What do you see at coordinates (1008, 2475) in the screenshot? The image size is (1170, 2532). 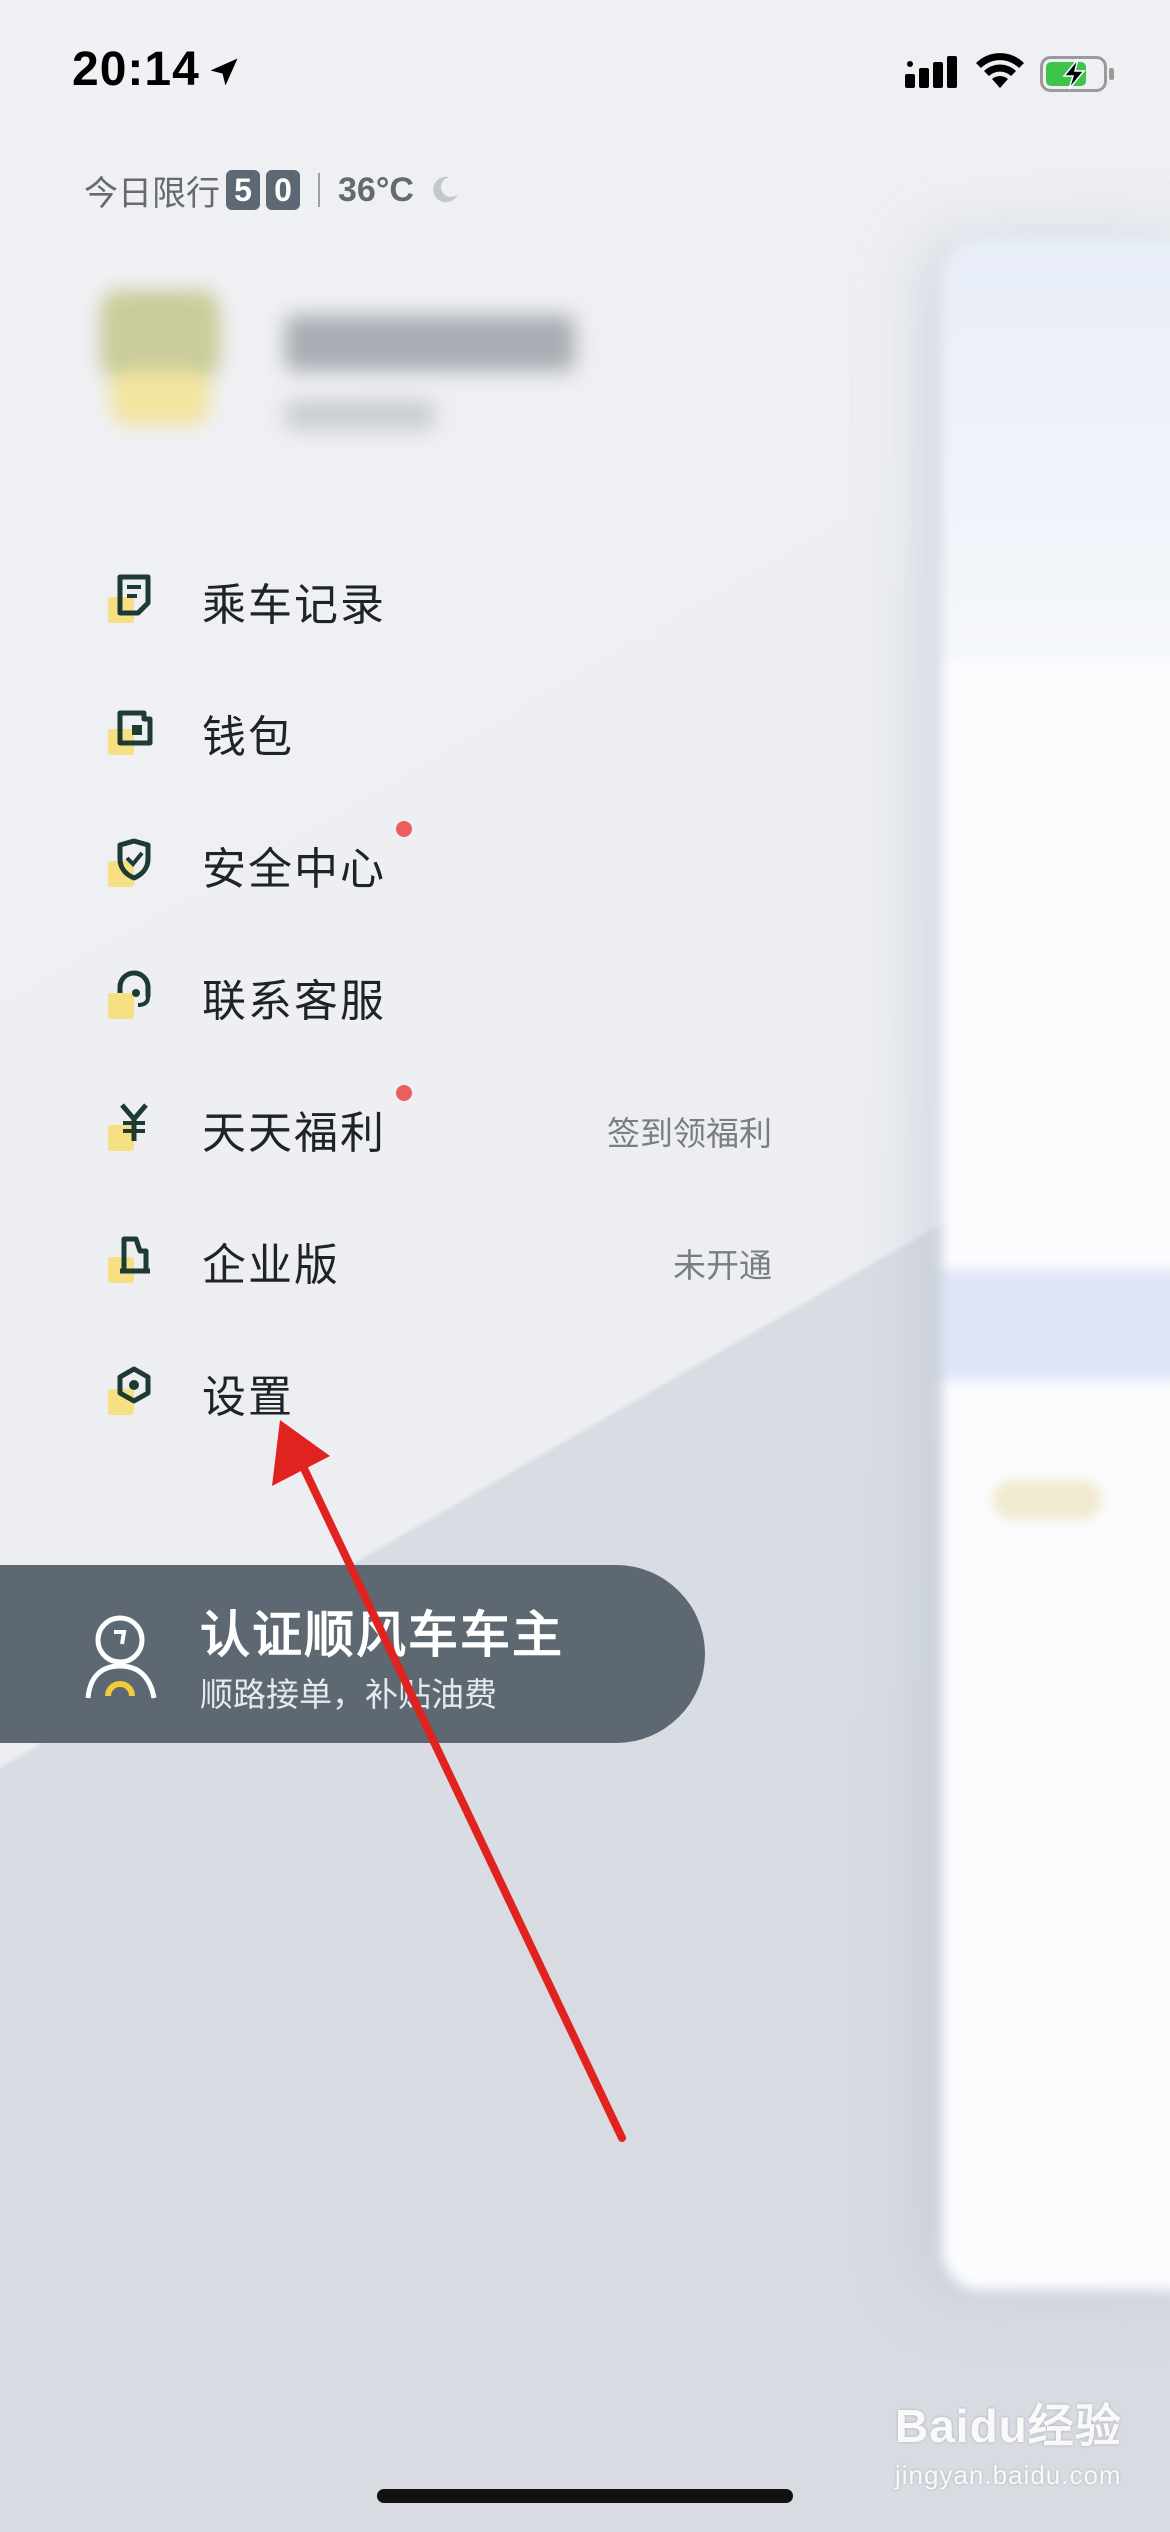 I see `watermark-url: jingyan.baidu.com` at bounding box center [1008, 2475].